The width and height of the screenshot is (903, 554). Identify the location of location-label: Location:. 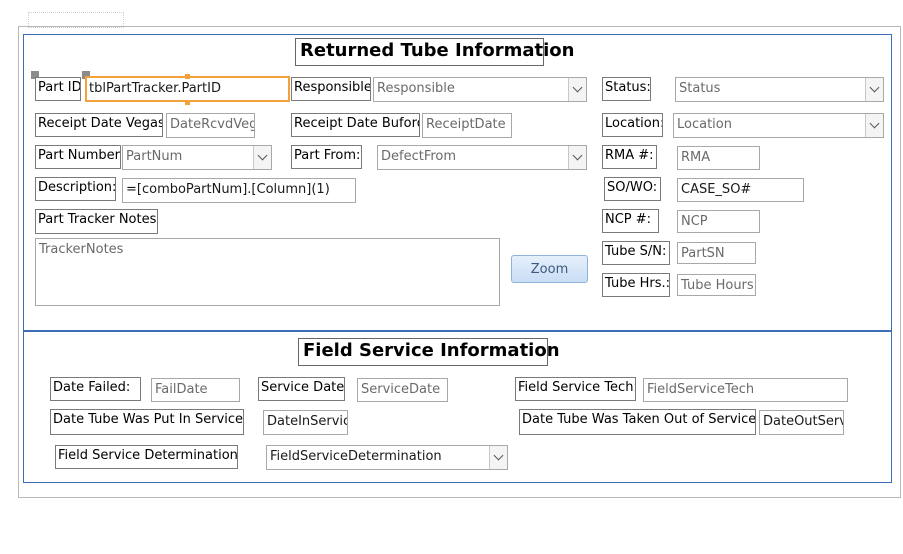
(632, 125).